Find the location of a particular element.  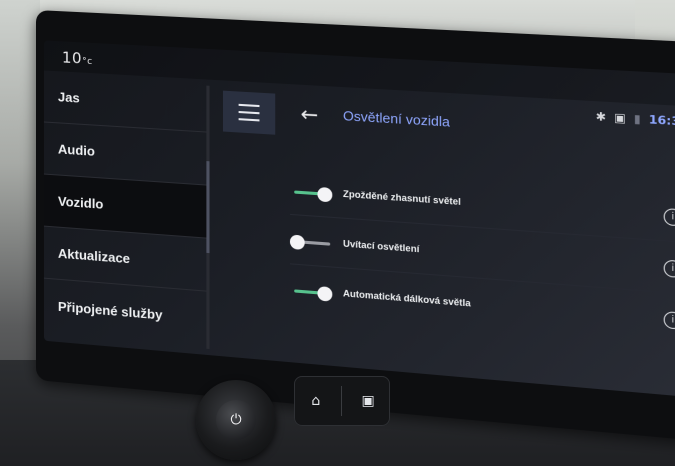

signal-icon: ▮ is located at coordinates (637, 119).